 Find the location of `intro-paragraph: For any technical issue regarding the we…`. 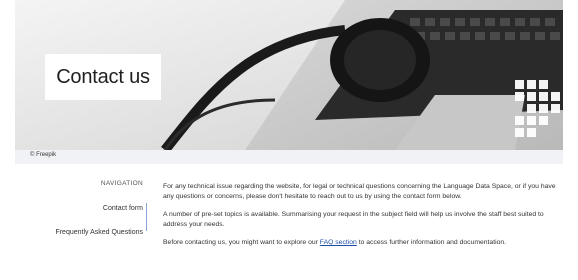

intro-paragraph: For any technical issue regarding the we… is located at coordinates (359, 191).